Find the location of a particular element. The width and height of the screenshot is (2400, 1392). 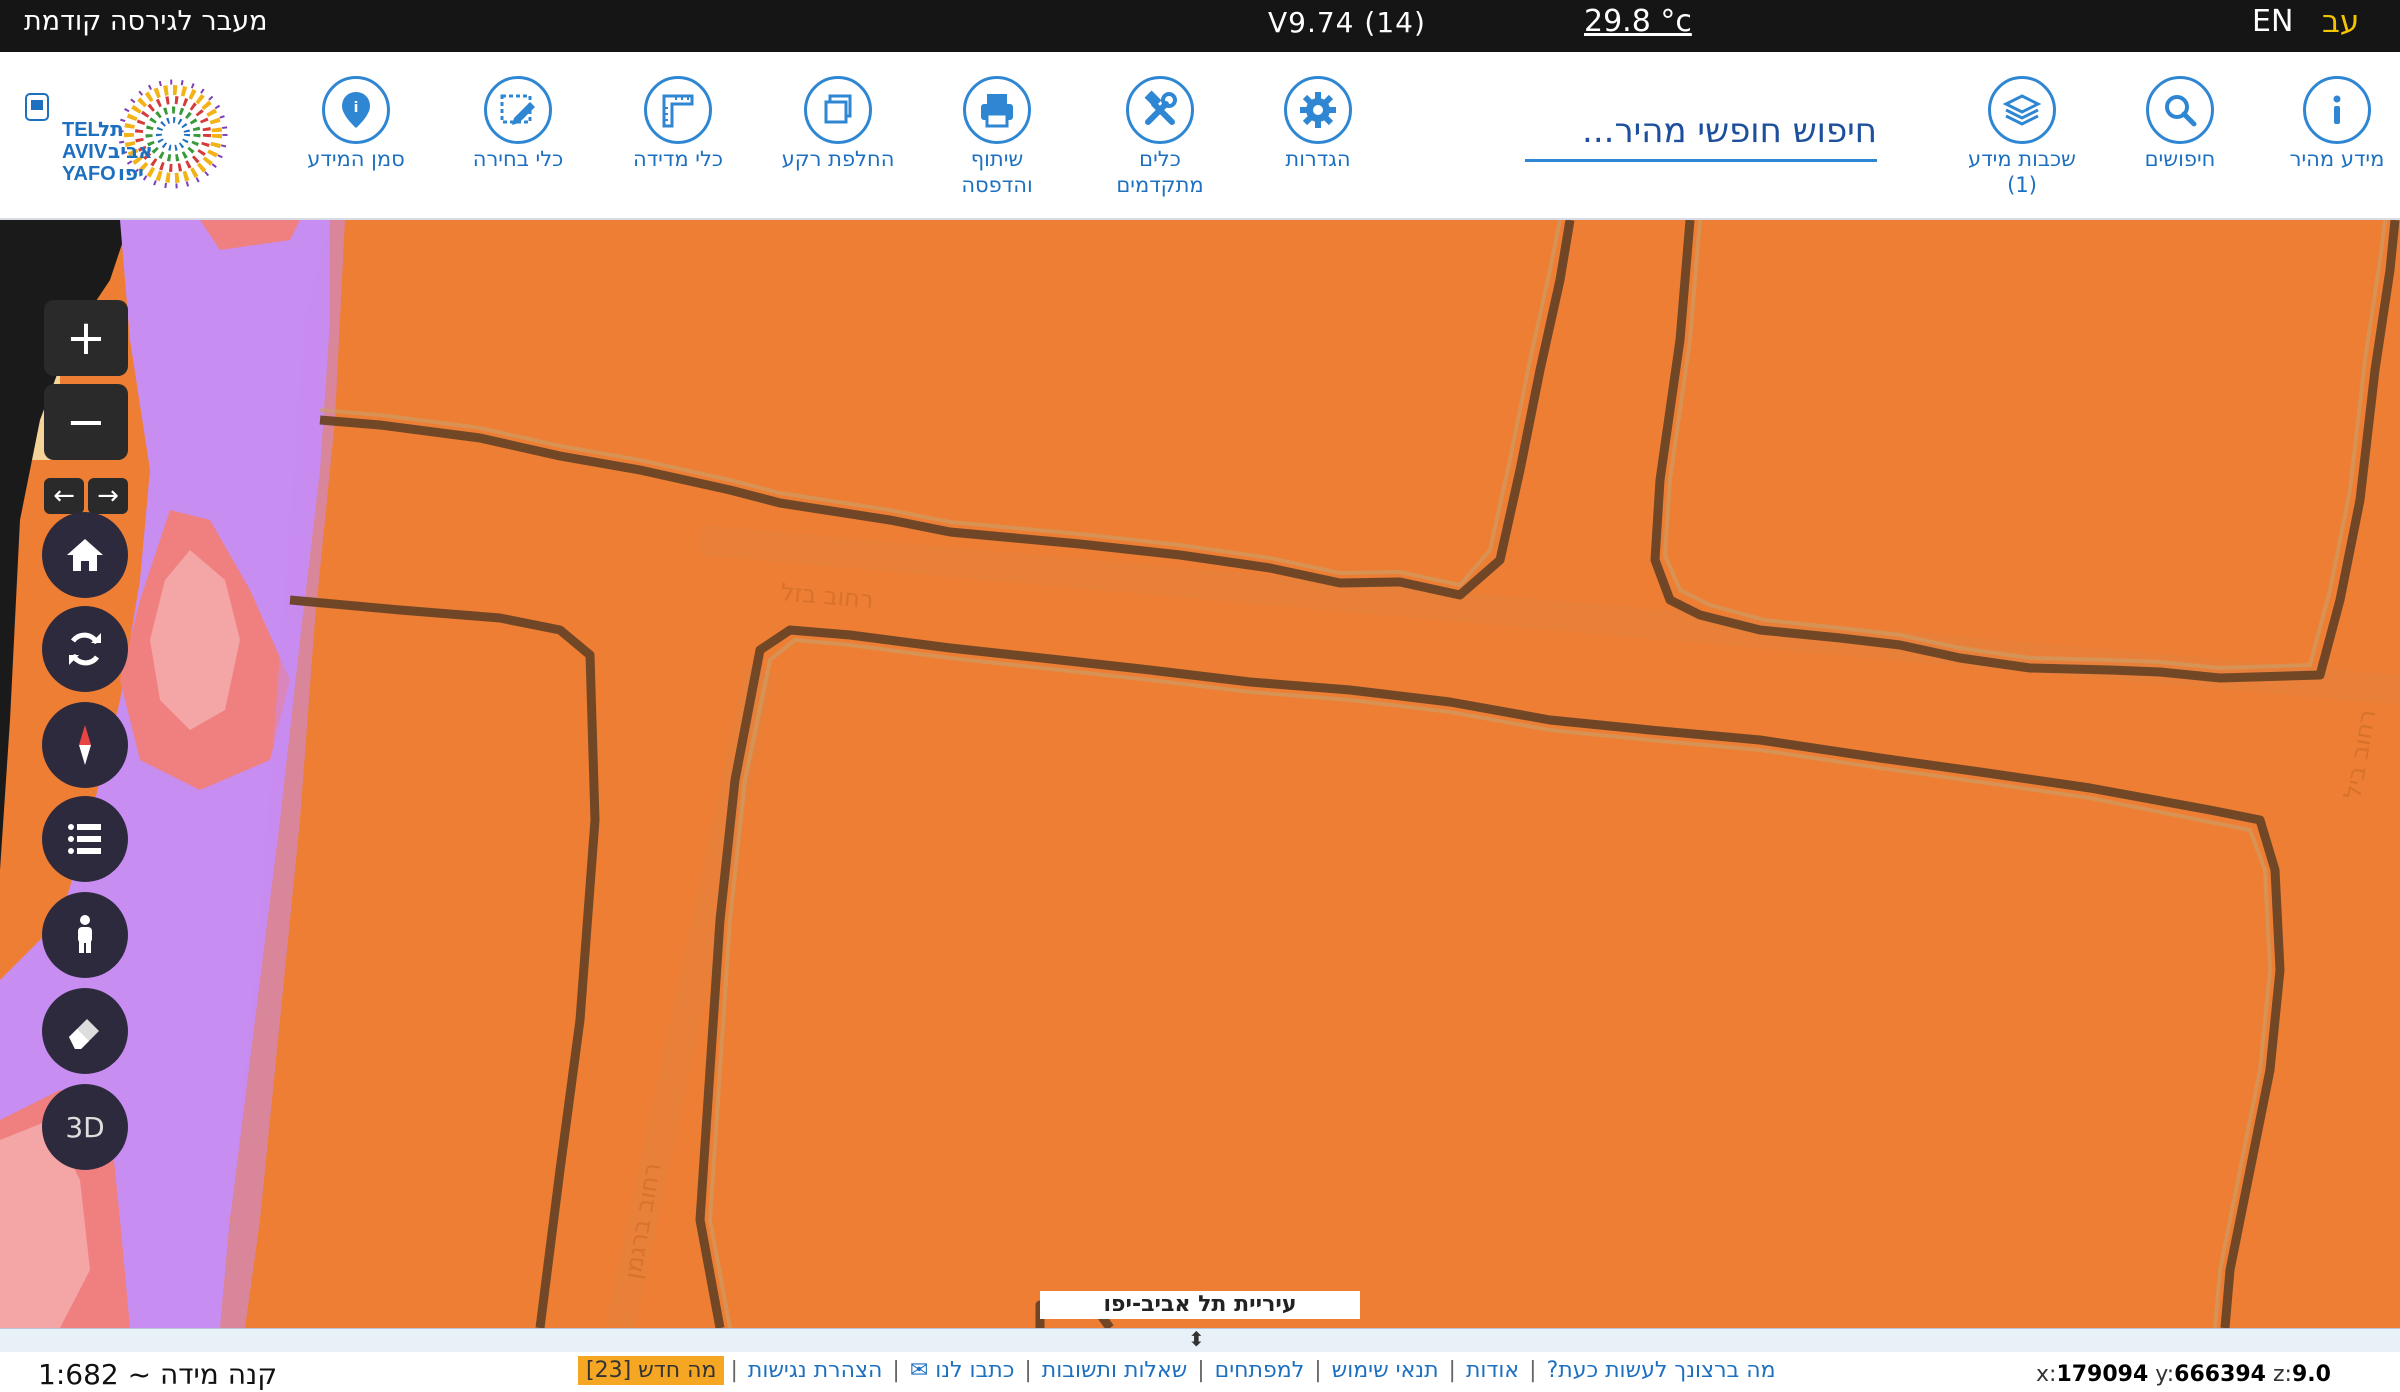

street-view-button is located at coordinates (85, 935).